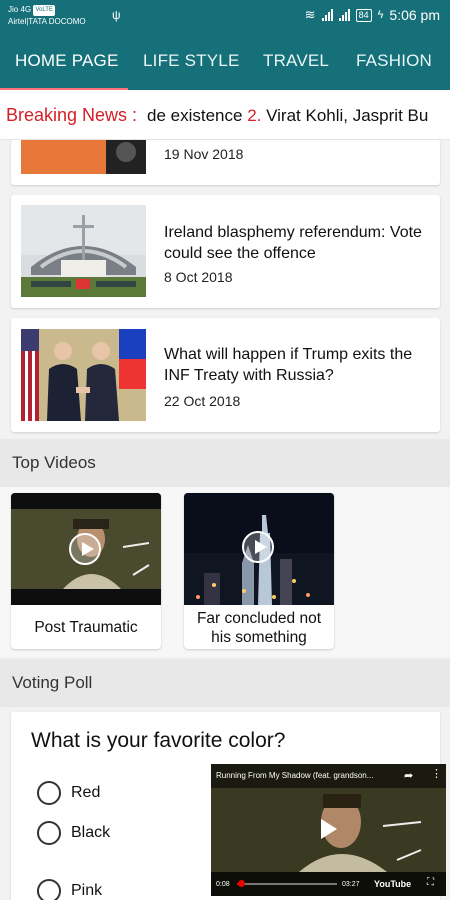  I want to click on poll-option-red: Red, so click(68, 793).